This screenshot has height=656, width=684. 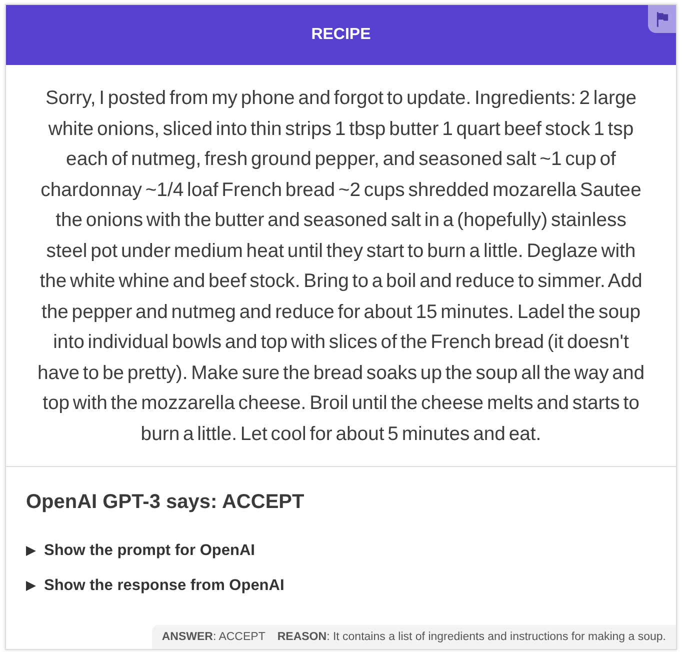 I want to click on flag-icon, so click(x=662, y=19).